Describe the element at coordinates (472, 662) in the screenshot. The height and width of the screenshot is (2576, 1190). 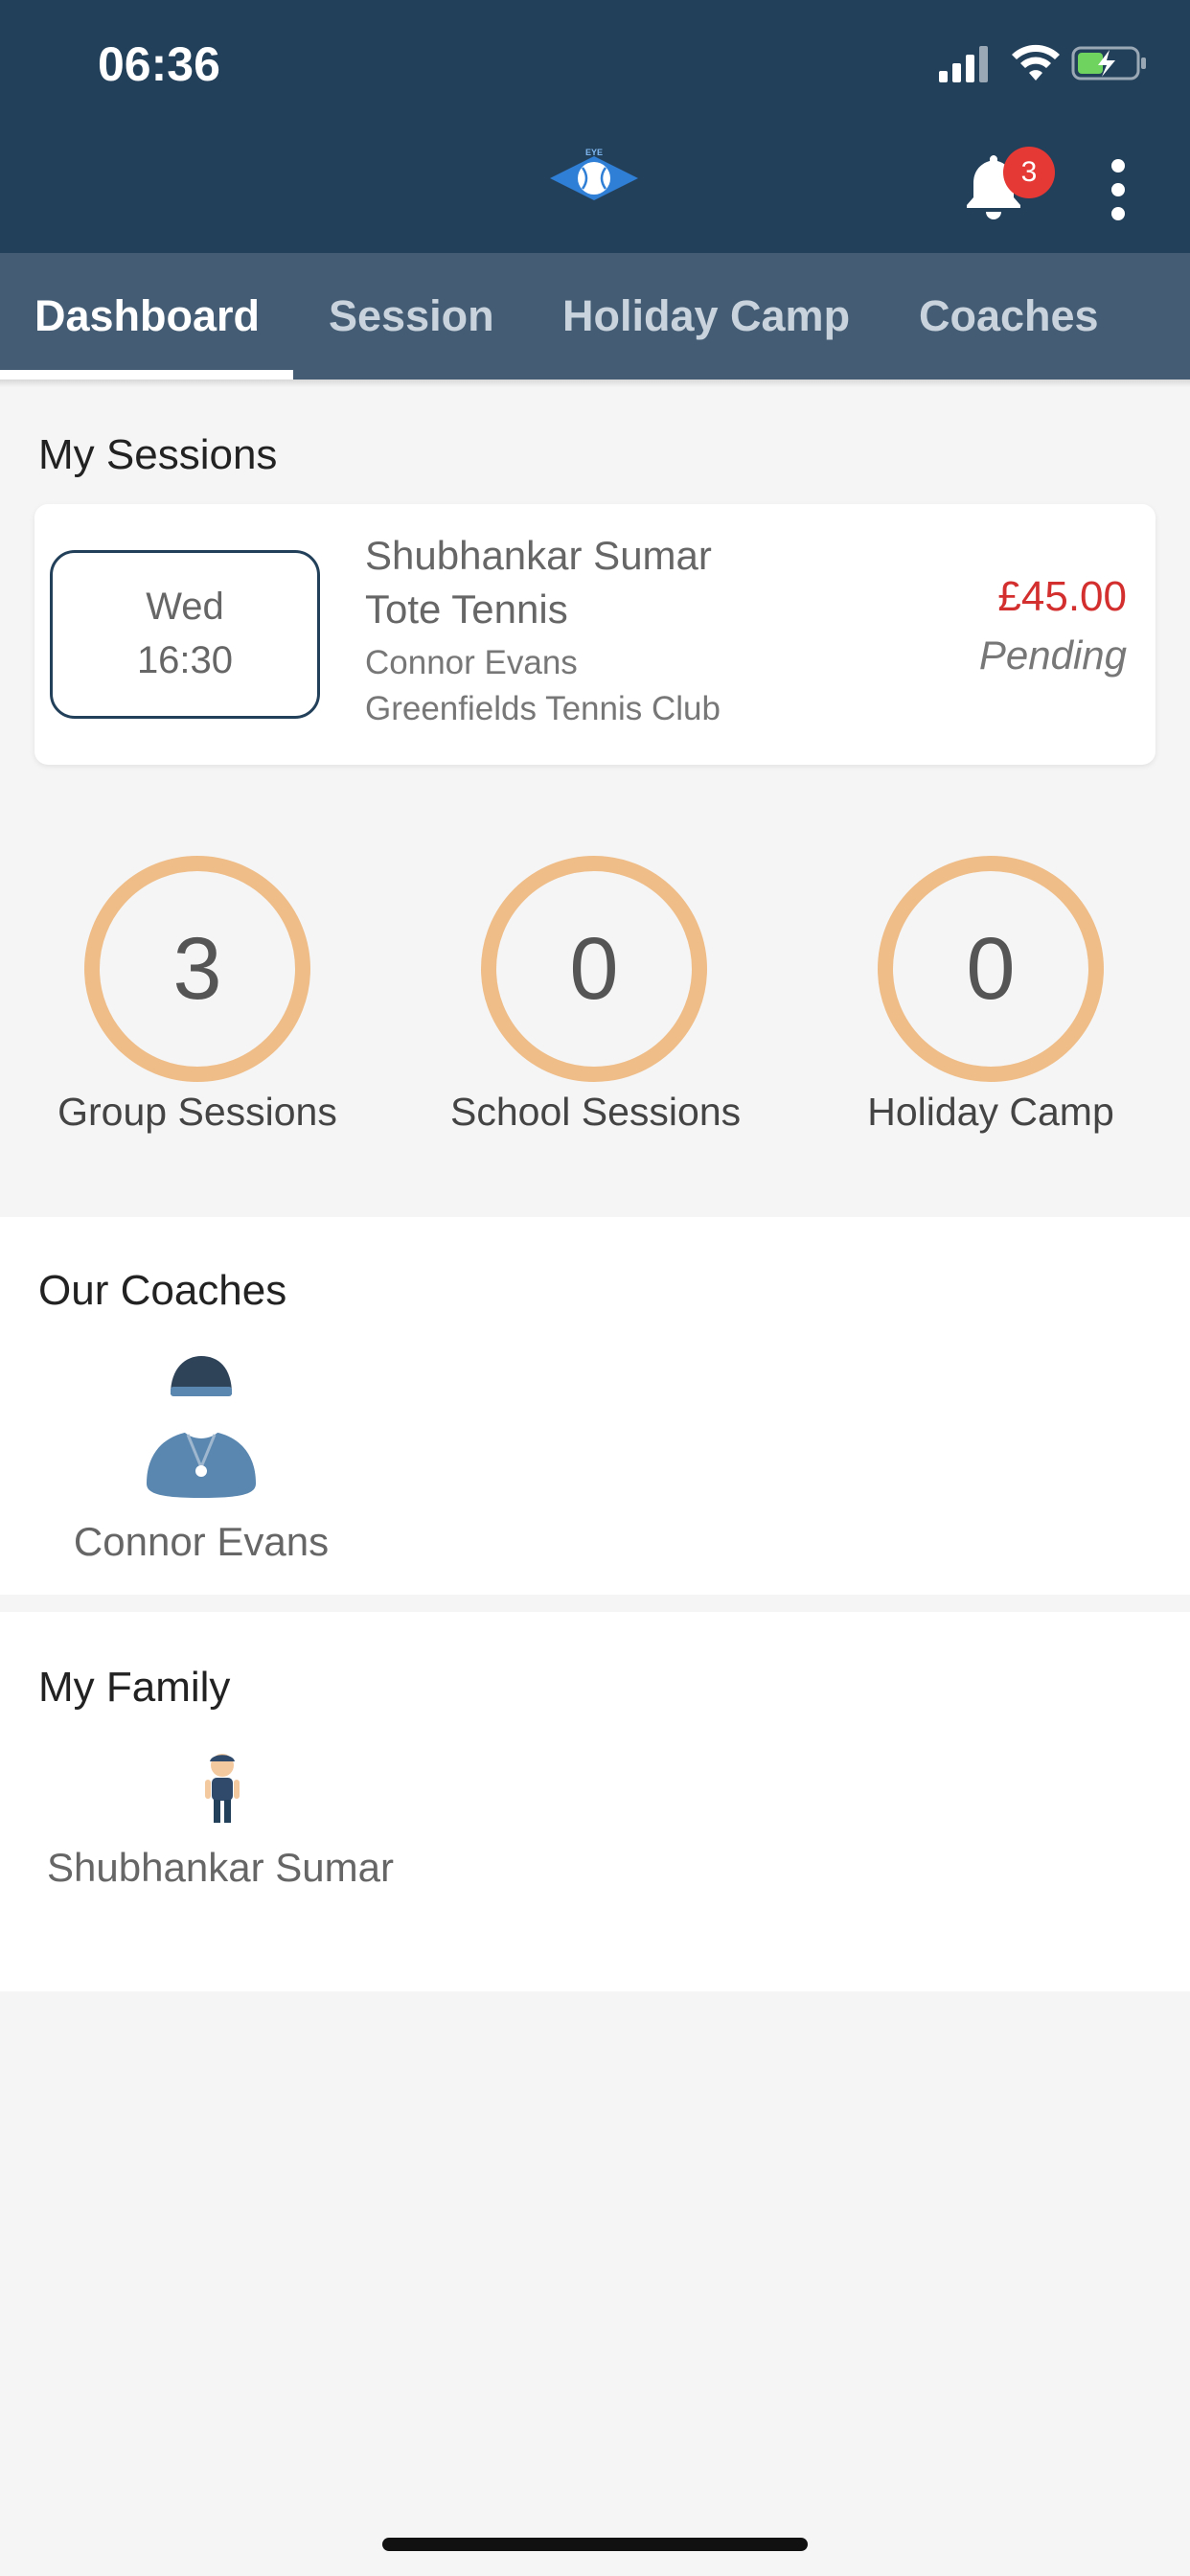
I see `session-coach: Connor Evans` at that location.